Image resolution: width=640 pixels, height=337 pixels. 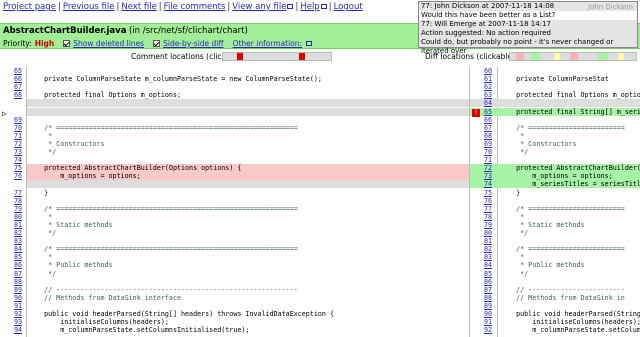 I want to click on right-line-number: 72, so click(x=485, y=168).